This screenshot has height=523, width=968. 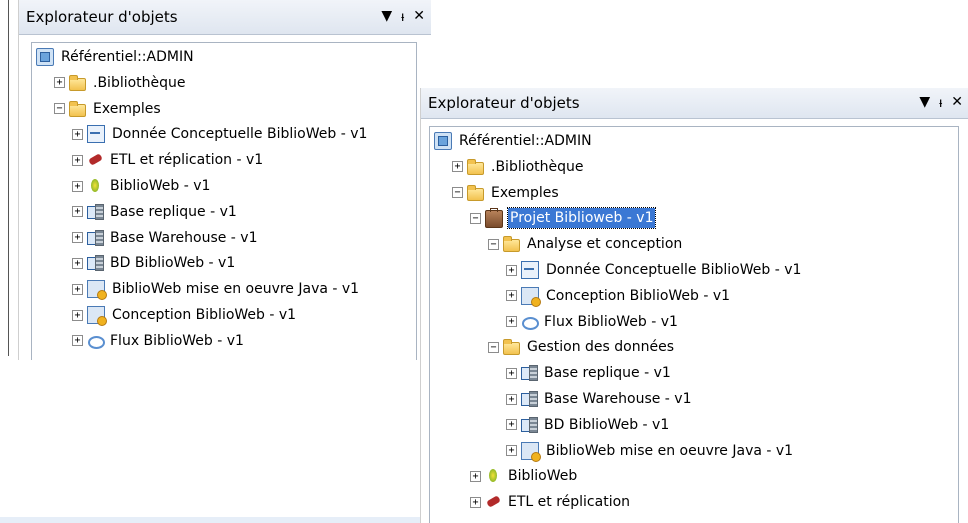 I want to click on tree-item: + ETL et réplication, so click(x=551, y=502).